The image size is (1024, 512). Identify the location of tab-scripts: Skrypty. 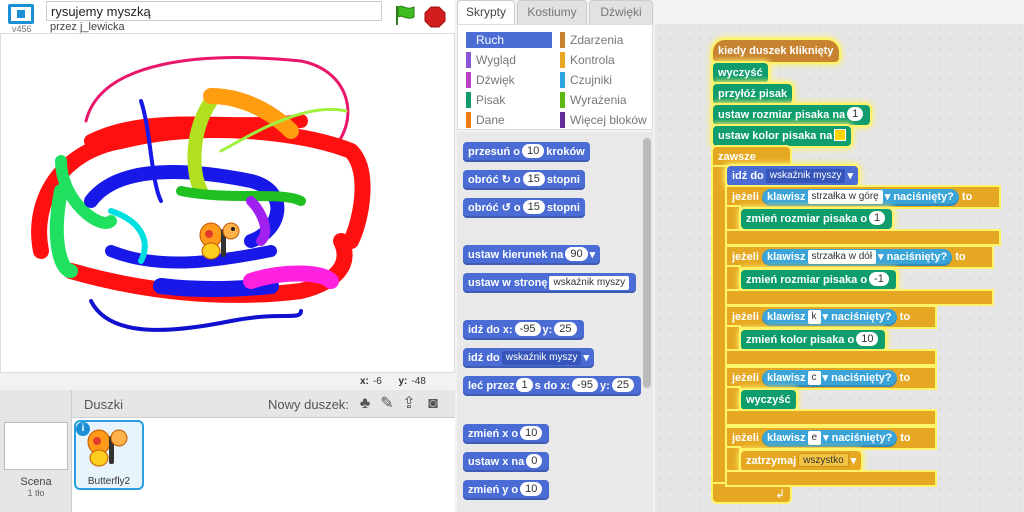
(486, 13).